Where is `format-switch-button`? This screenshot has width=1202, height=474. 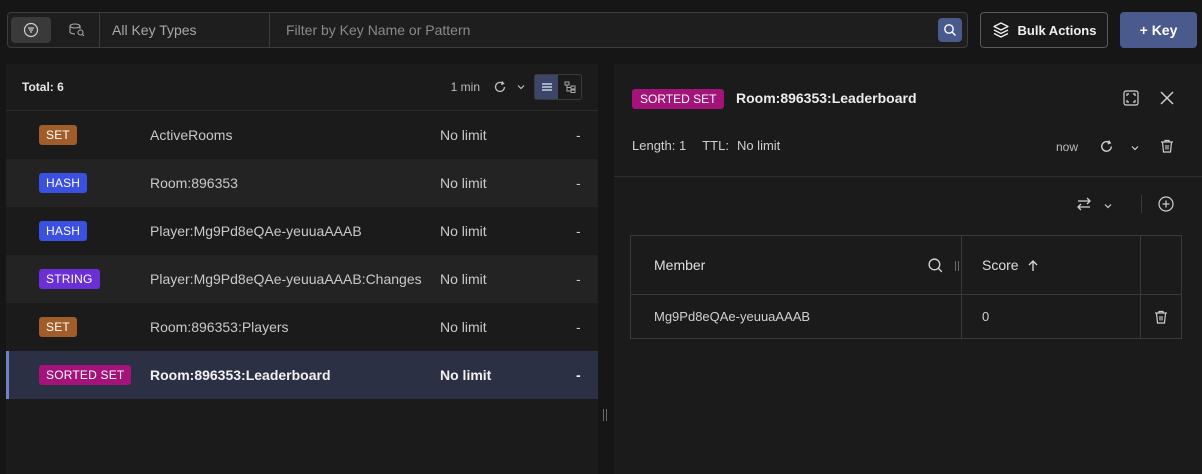 format-switch-button is located at coordinates (1084, 204).